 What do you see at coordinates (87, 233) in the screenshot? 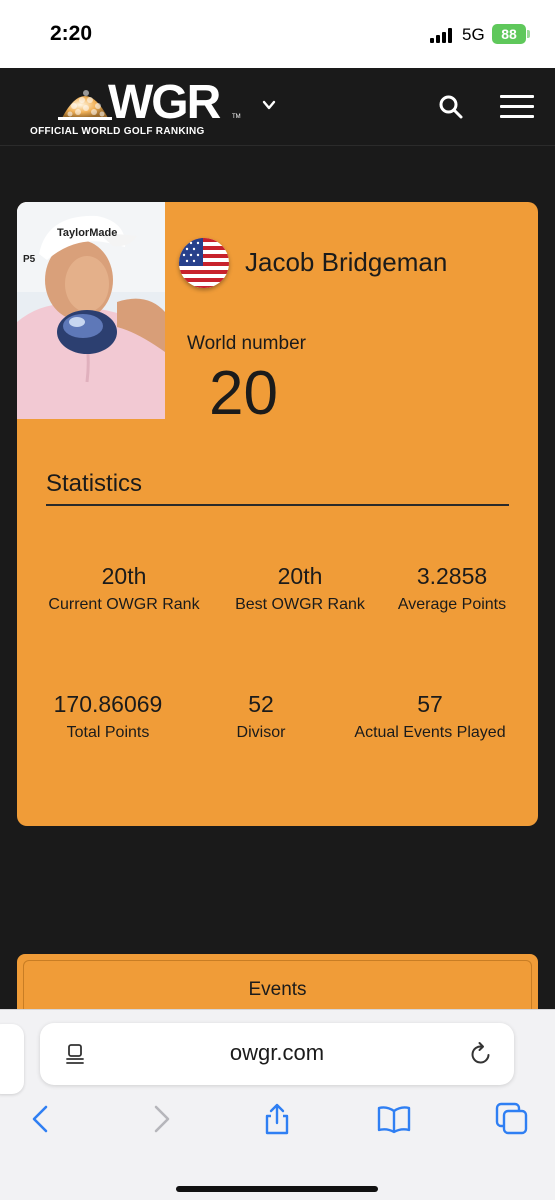
I see `svg-text: TaylorMade` at bounding box center [87, 233].